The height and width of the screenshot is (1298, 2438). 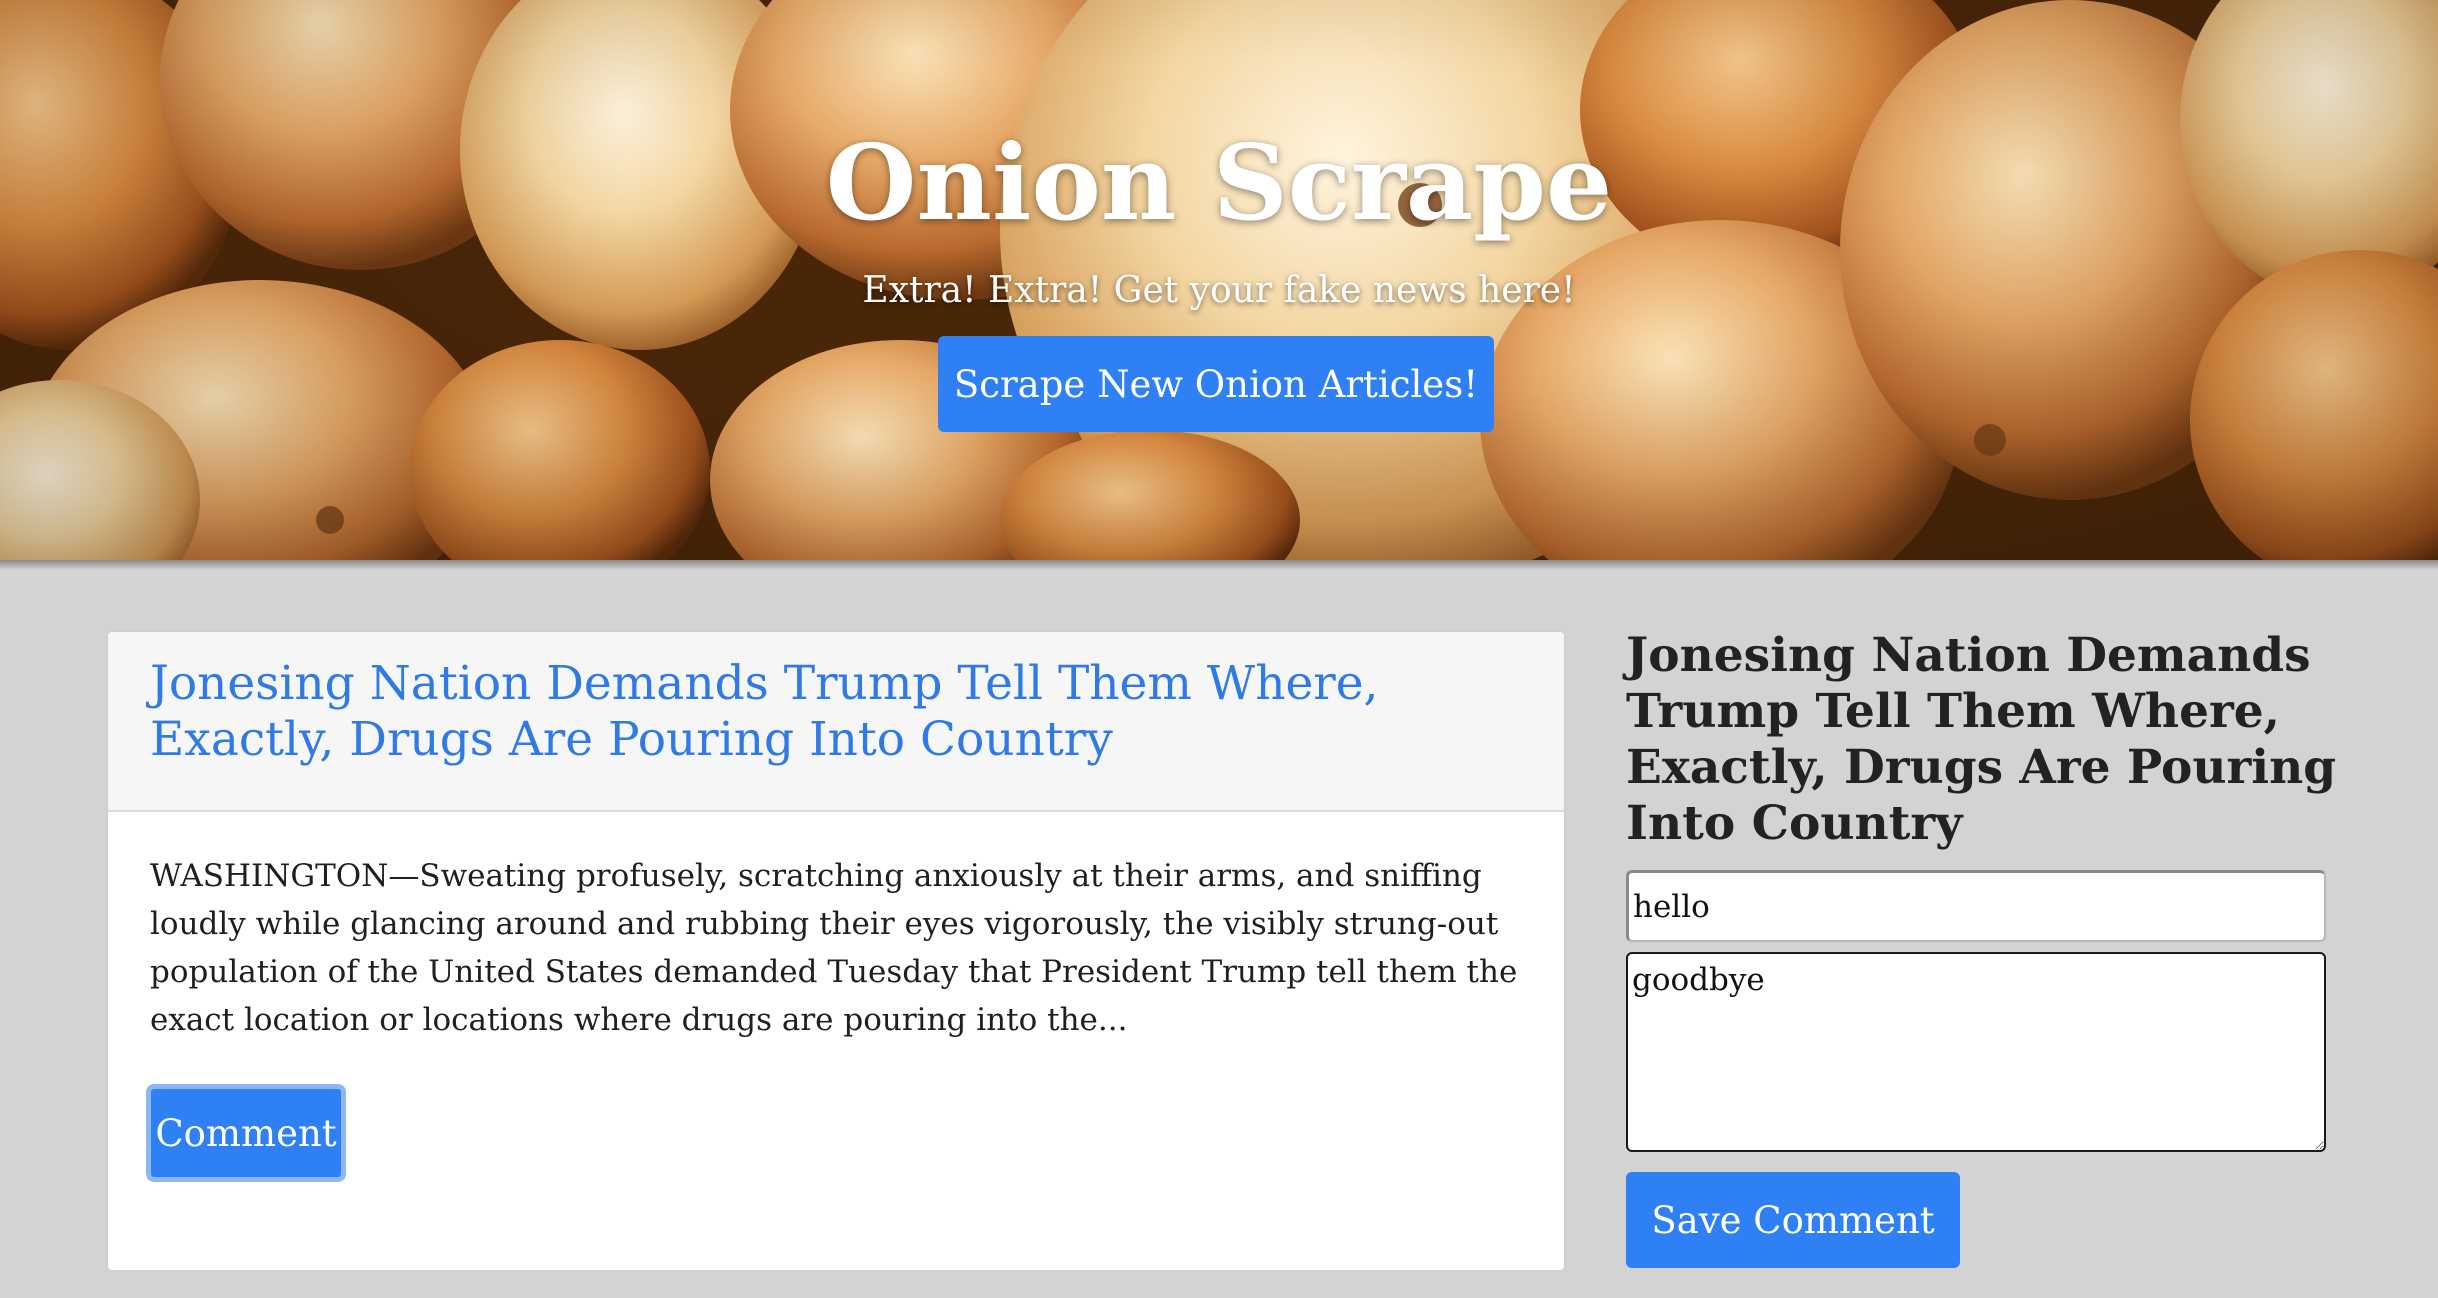 What do you see at coordinates (1793, 1220) in the screenshot?
I see `save-comment-button: Save Comment` at bounding box center [1793, 1220].